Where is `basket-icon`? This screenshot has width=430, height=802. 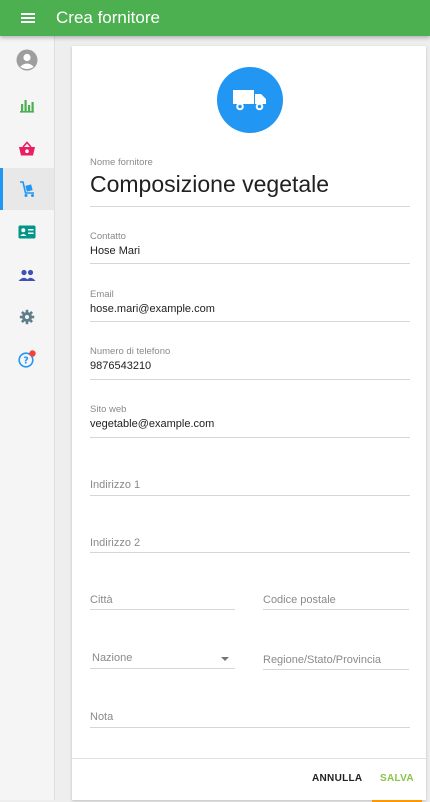 basket-icon is located at coordinates (27, 148).